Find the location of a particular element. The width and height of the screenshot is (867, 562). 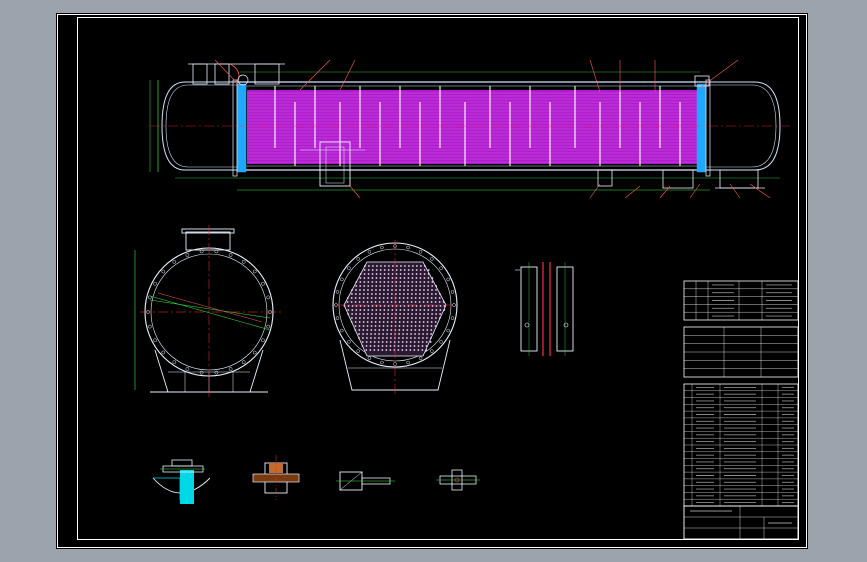

spec-table is located at coordinates (741, 352).